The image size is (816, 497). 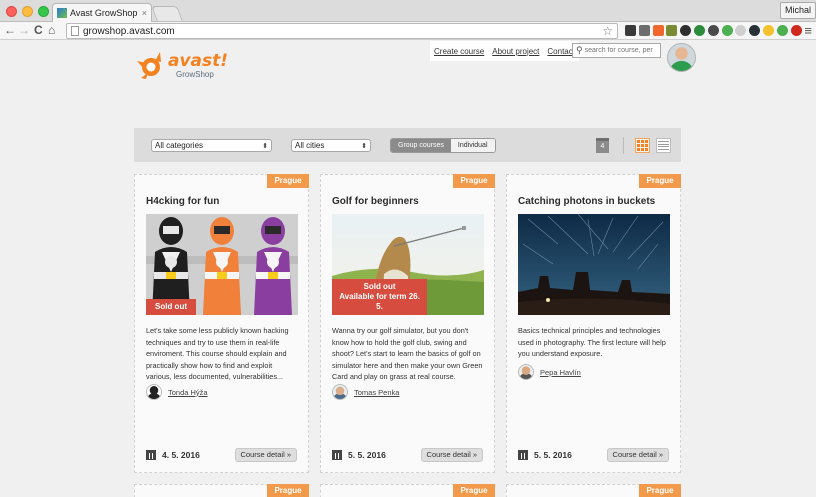 I want to click on course-image: Sold out Available for term 26. 5., so click(x=408, y=264).